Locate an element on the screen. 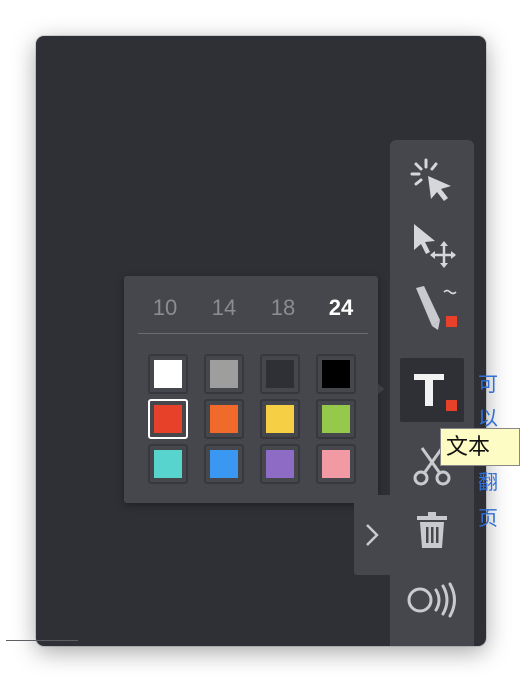 This screenshot has height=682, width=522. side-text-4: 页 is located at coordinates (488, 518).